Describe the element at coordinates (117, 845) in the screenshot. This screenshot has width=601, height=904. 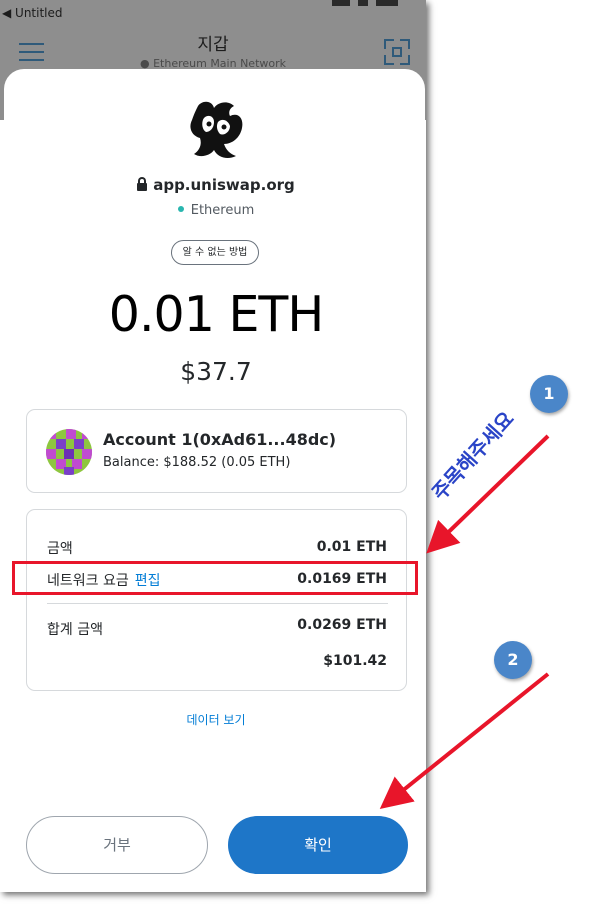
I see `reject-button: 거부` at that location.